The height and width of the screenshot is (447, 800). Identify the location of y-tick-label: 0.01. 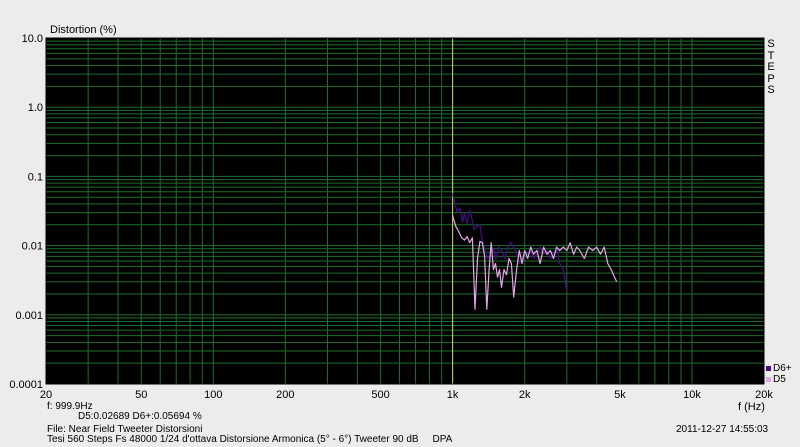
(32, 247).